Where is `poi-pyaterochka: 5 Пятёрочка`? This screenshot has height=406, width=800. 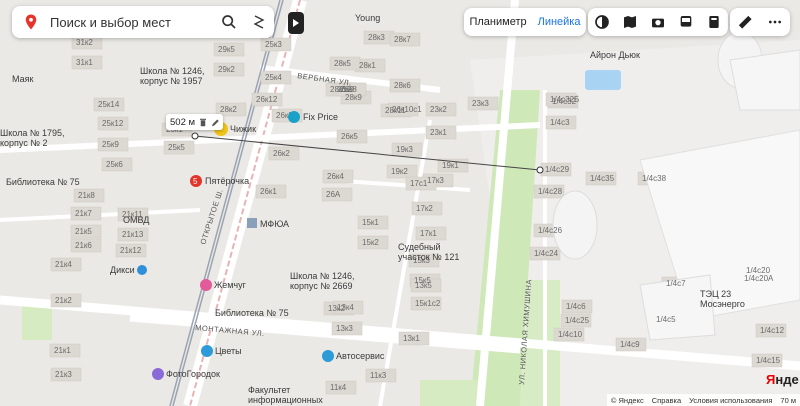
poi-pyaterochka: 5 Пятёрочка is located at coordinates (219, 181).